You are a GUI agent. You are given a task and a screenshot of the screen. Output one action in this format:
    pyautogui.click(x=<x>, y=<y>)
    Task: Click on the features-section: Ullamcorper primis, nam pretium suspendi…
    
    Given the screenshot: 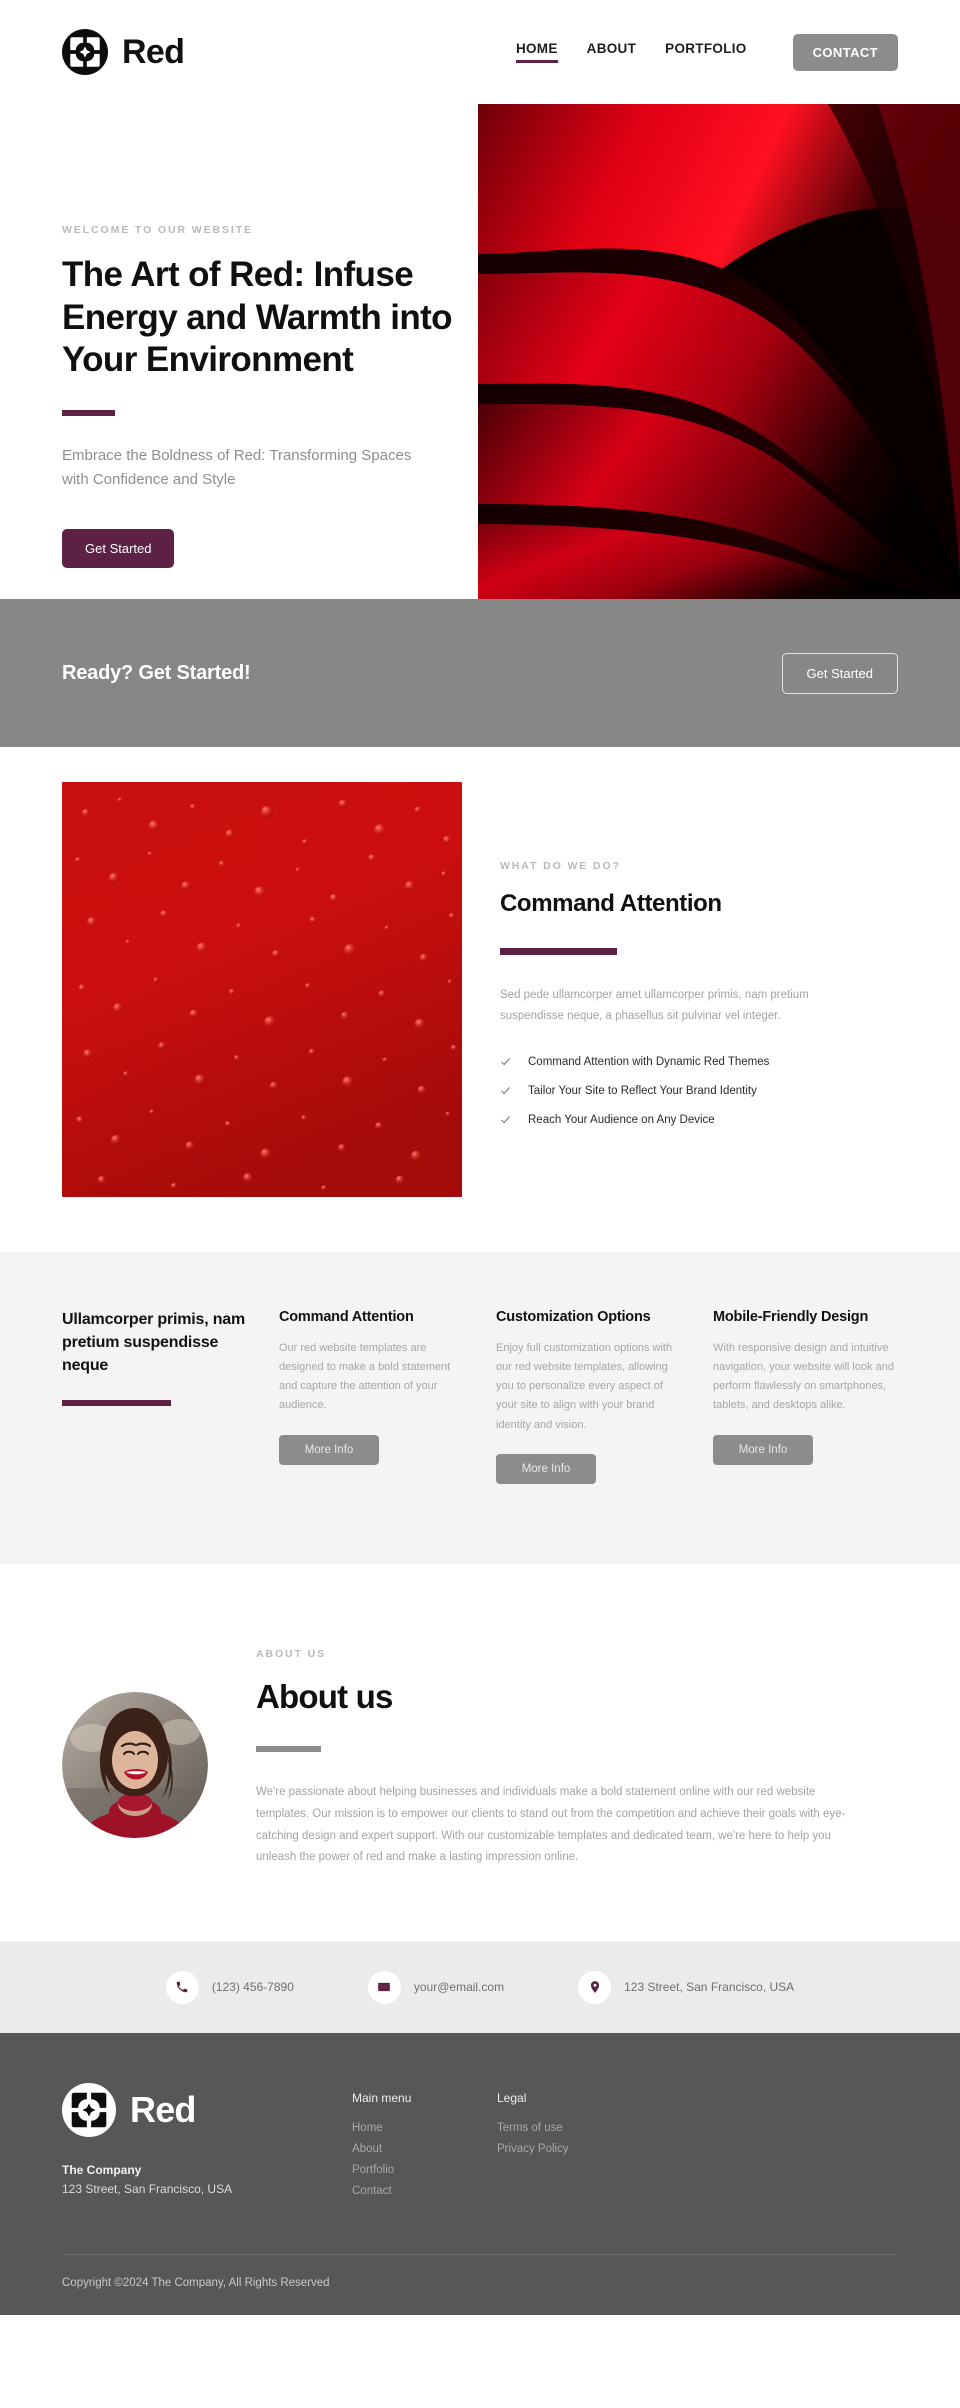 What is the action you would take?
    pyautogui.click(x=480, y=1408)
    